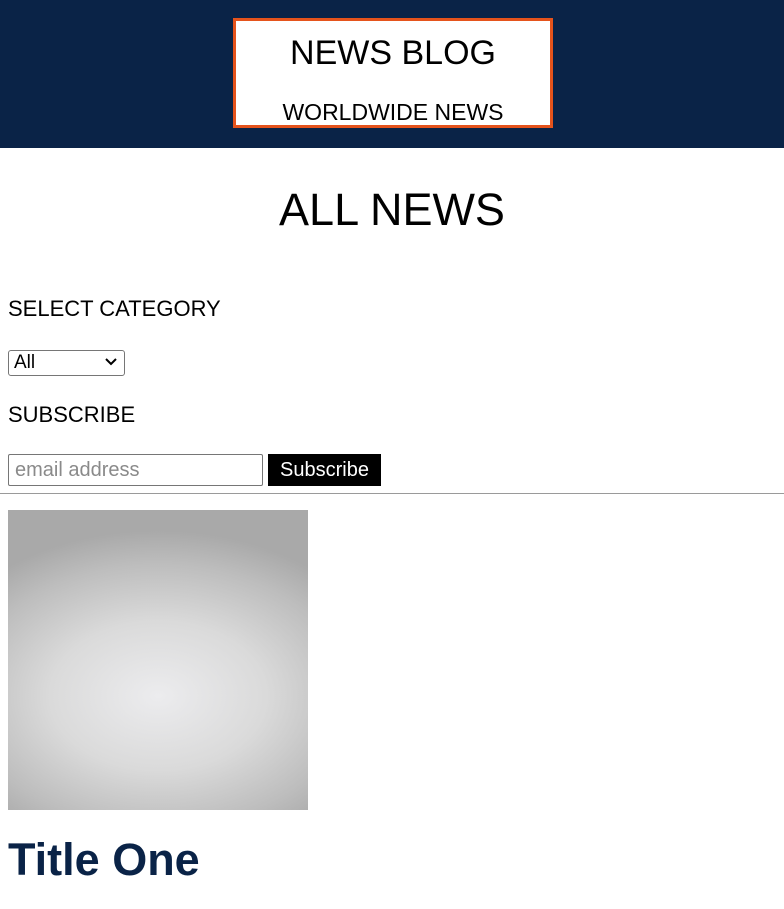  What do you see at coordinates (104, 860) in the screenshot?
I see `post-title: Title One` at bounding box center [104, 860].